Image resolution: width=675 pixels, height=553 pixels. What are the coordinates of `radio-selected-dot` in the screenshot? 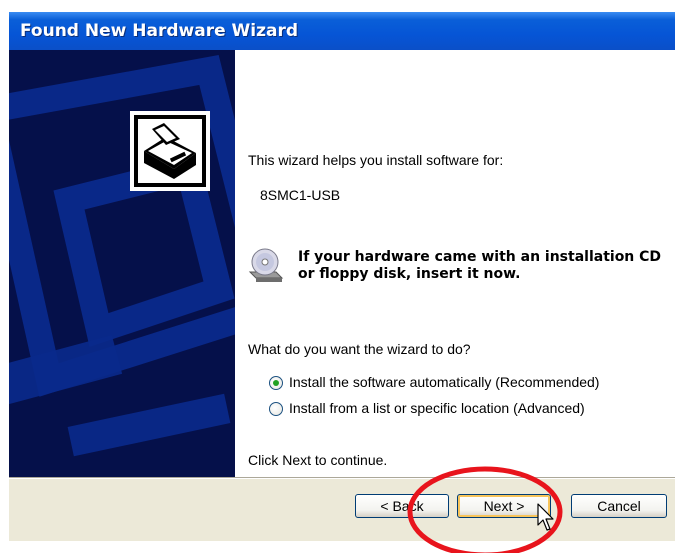 It's located at (276, 383).